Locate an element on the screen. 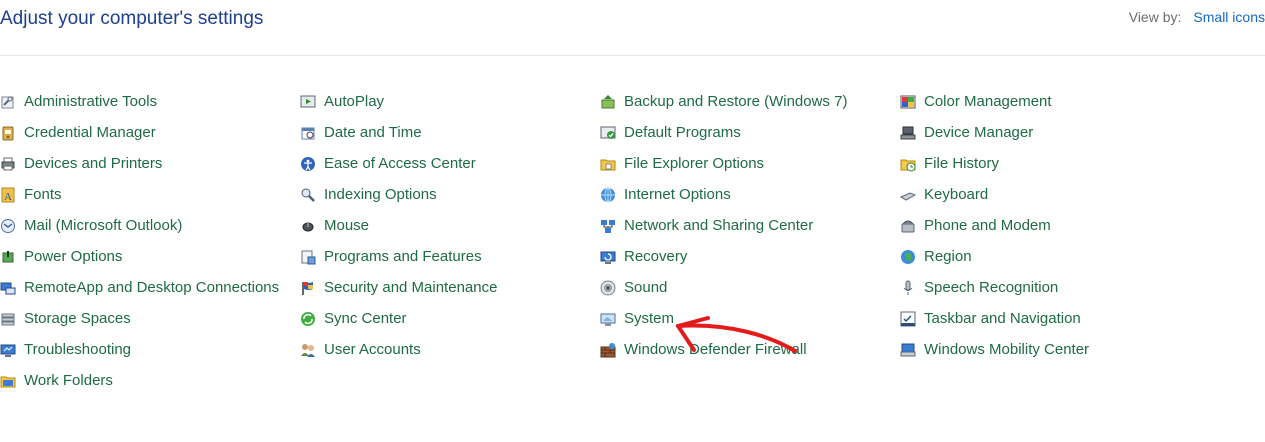 The width and height of the screenshot is (1265, 442). control-panel-item-security-and-maintenance: Security and Maintenance is located at coordinates (398, 287).